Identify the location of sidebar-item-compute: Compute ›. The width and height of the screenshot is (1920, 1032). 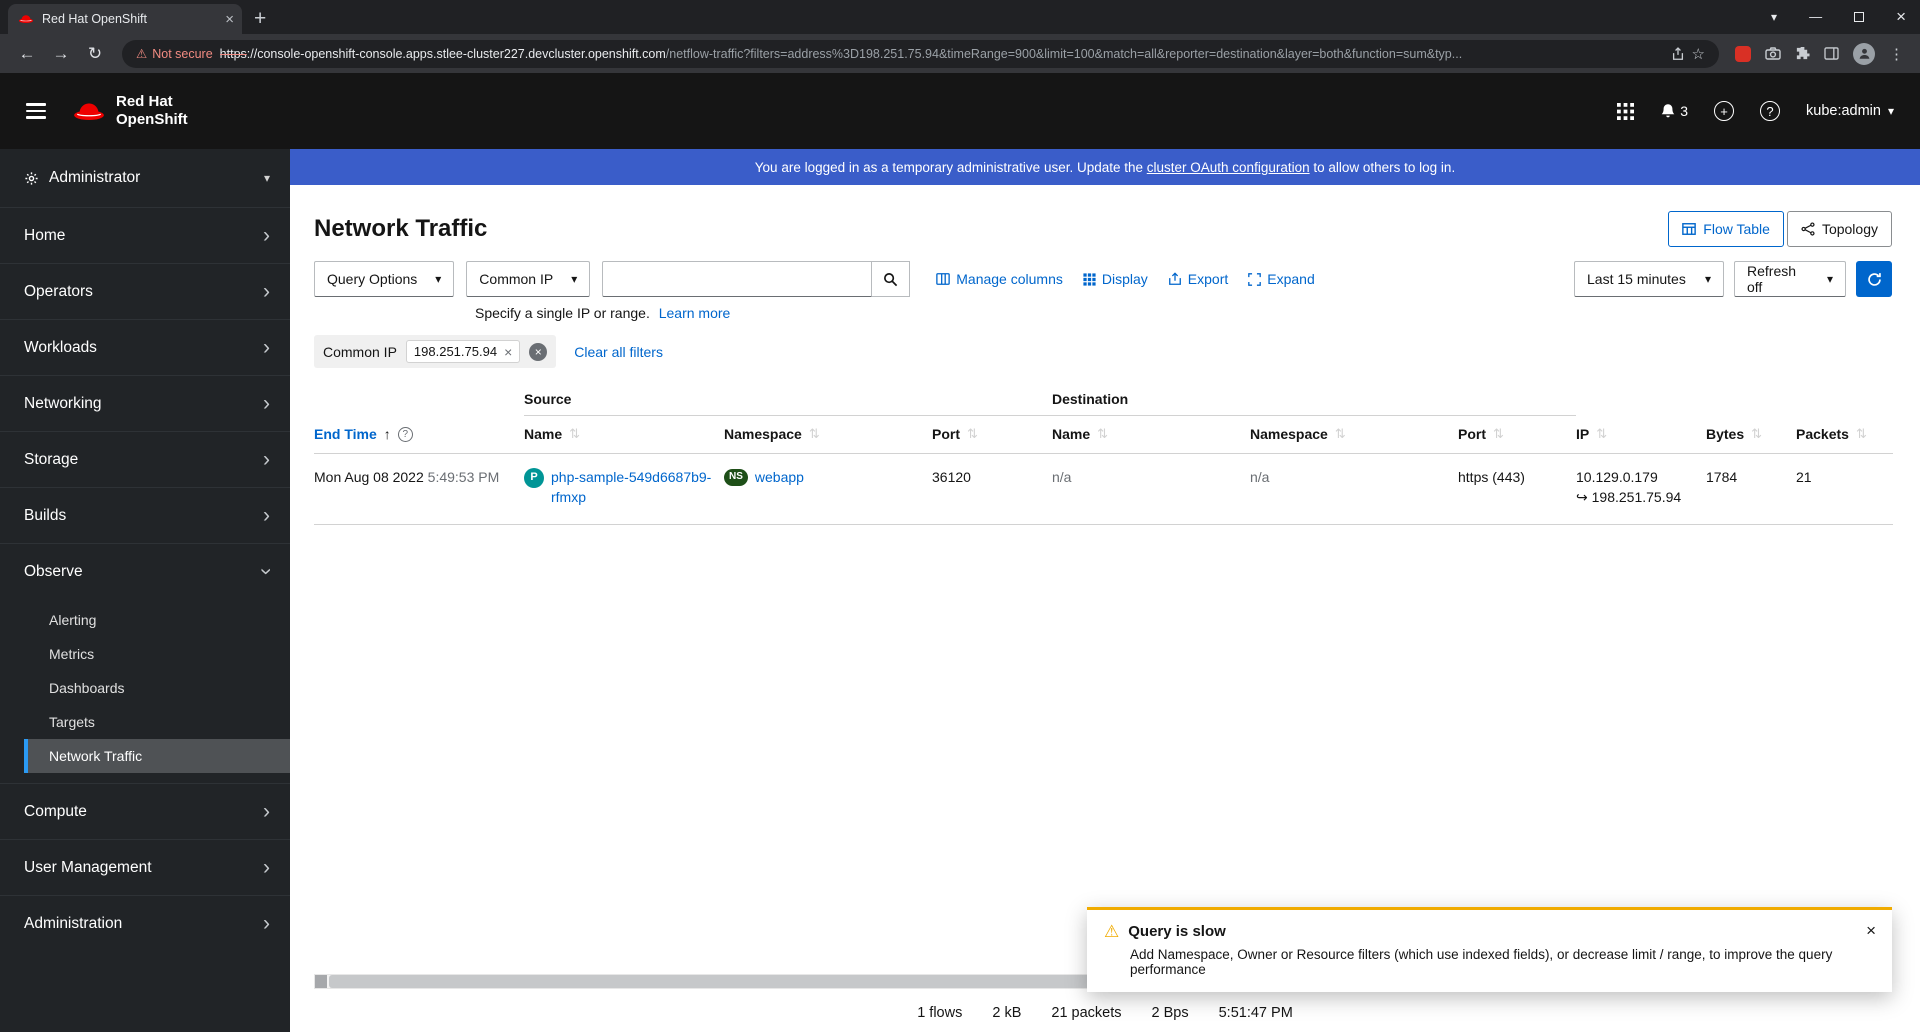
(145, 811).